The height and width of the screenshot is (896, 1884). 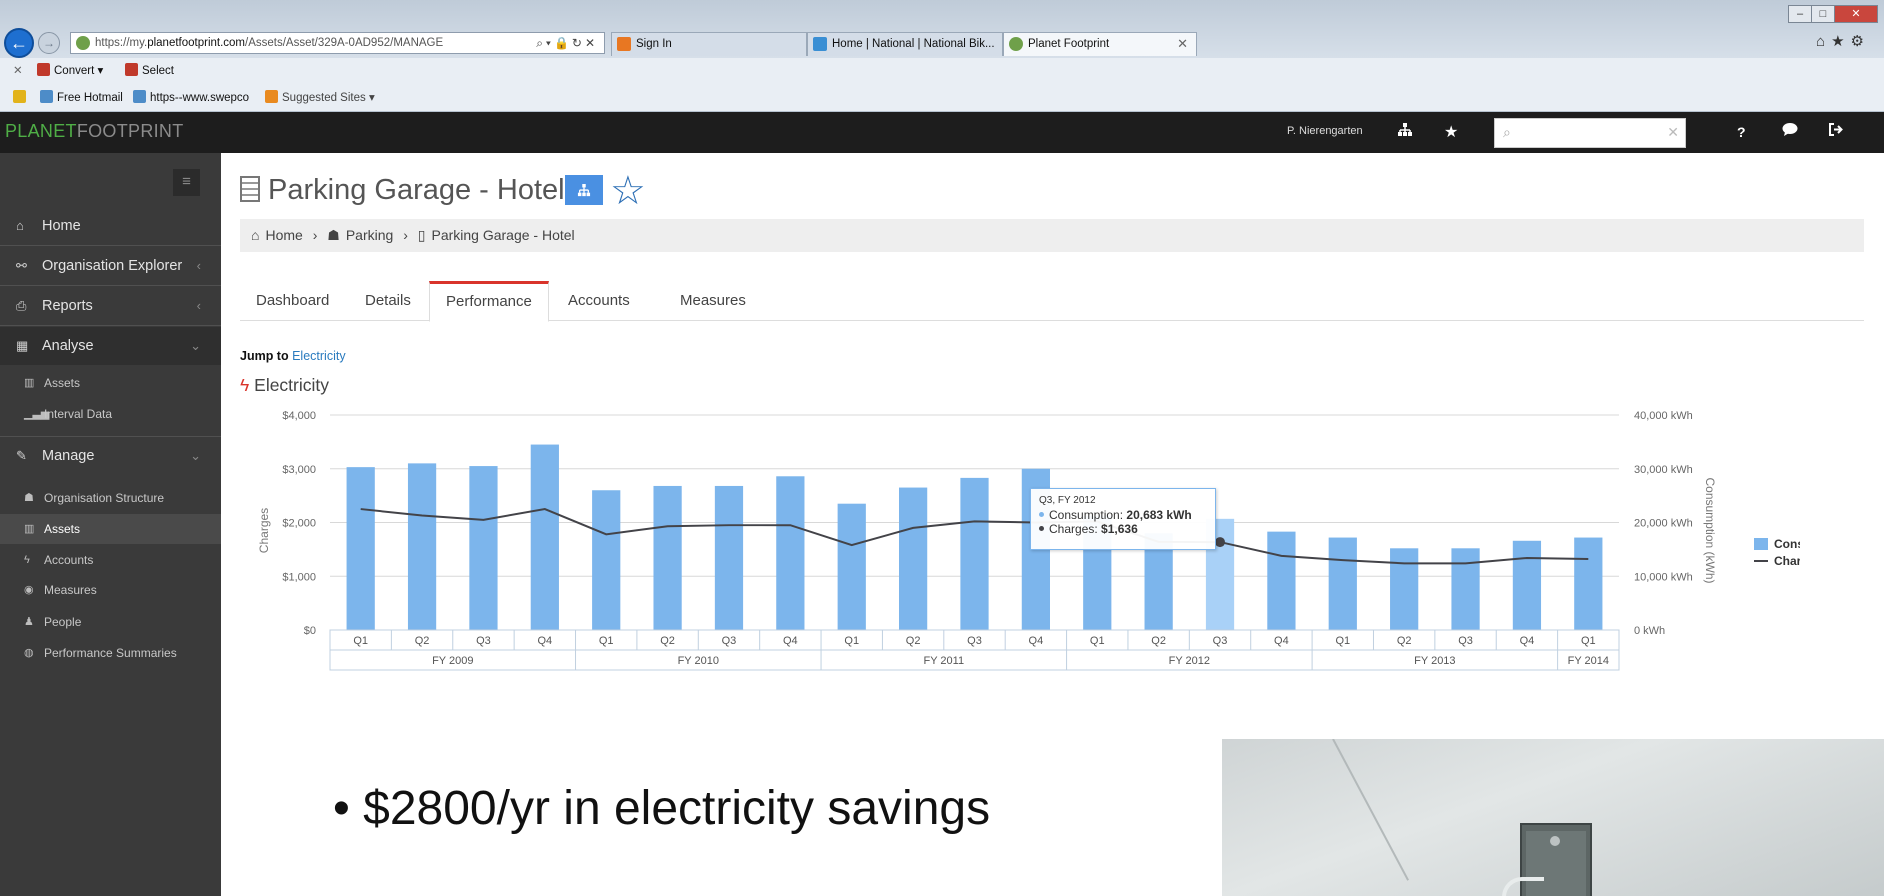 What do you see at coordinates (942, 71) in the screenshot?
I see `command-bar: ✕ Convert ▾ Select` at bounding box center [942, 71].